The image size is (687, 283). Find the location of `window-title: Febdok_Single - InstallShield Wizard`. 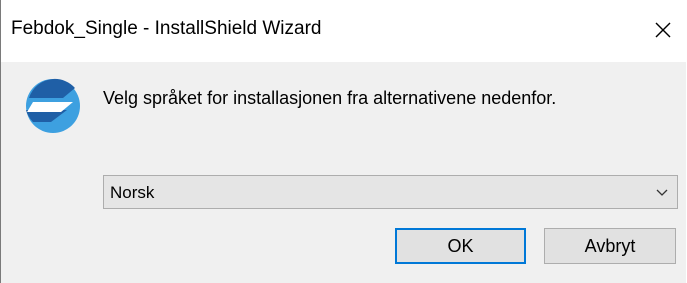

window-title: Febdok_Single - InstallShield Wizard is located at coordinates (166, 28).